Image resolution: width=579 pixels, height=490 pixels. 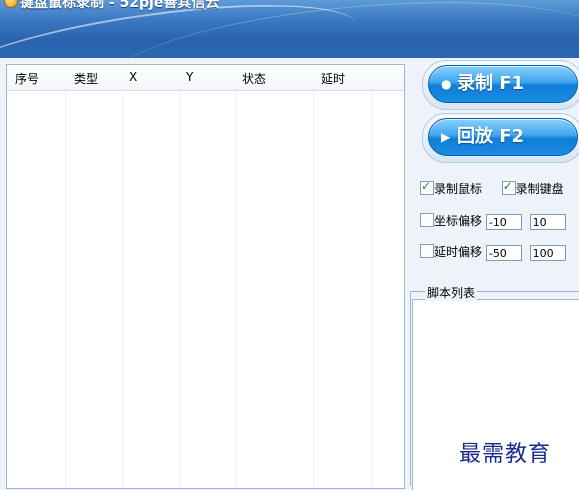 I want to click on delay-offset-checkbox, so click(x=427, y=251).